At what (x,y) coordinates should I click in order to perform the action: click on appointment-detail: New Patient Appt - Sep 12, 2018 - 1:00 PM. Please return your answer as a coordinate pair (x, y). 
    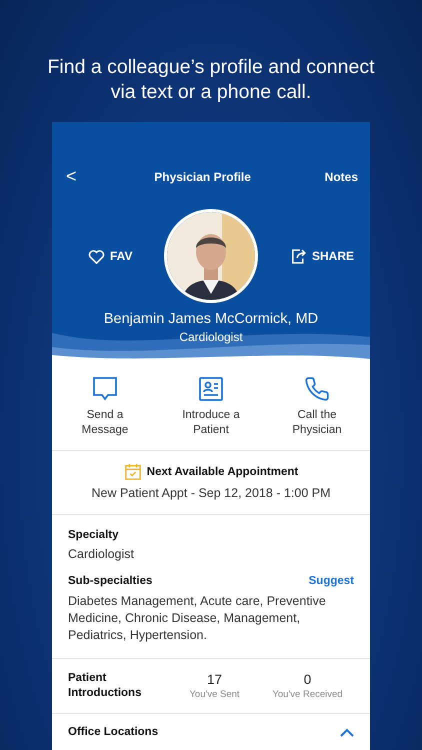
    Looking at the image, I should click on (211, 493).